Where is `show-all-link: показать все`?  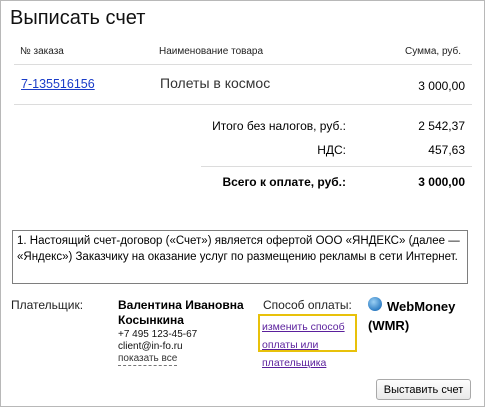
show-all-link: показать все is located at coordinates (148, 359).